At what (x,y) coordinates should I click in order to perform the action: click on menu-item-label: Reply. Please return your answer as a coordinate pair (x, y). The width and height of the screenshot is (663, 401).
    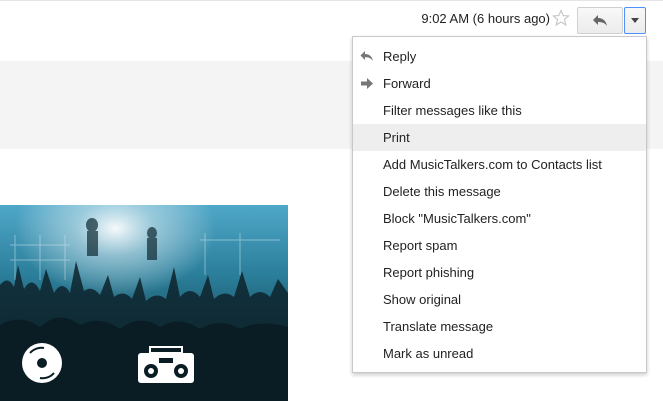
    Looking at the image, I should click on (400, 56).